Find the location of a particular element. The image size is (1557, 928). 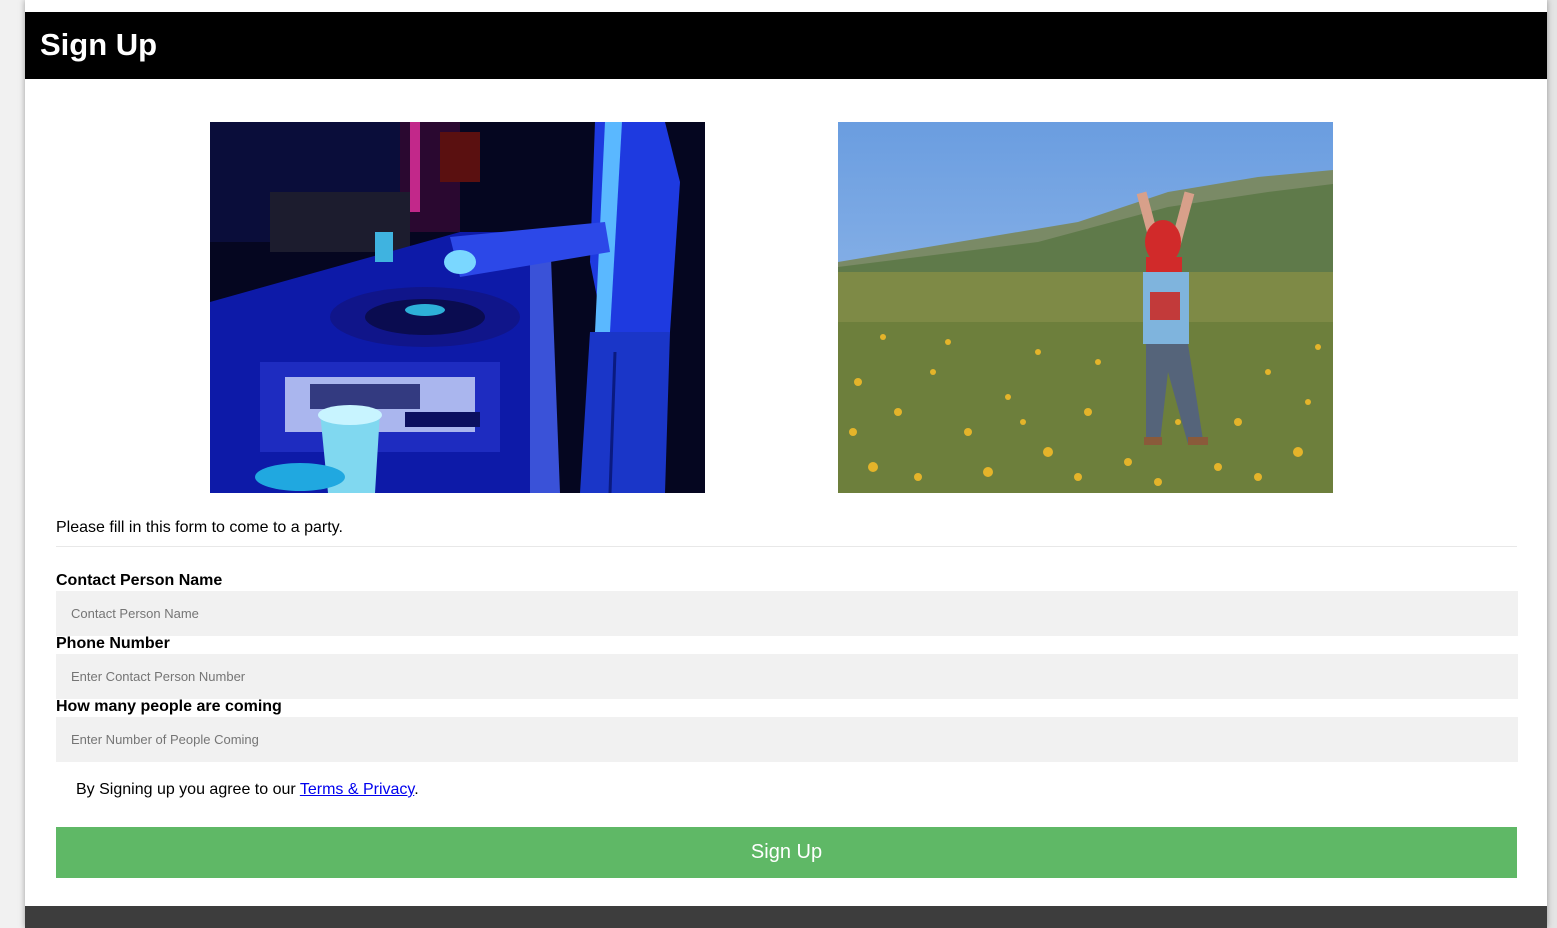

page-footer is located at coordinates (786, 917).